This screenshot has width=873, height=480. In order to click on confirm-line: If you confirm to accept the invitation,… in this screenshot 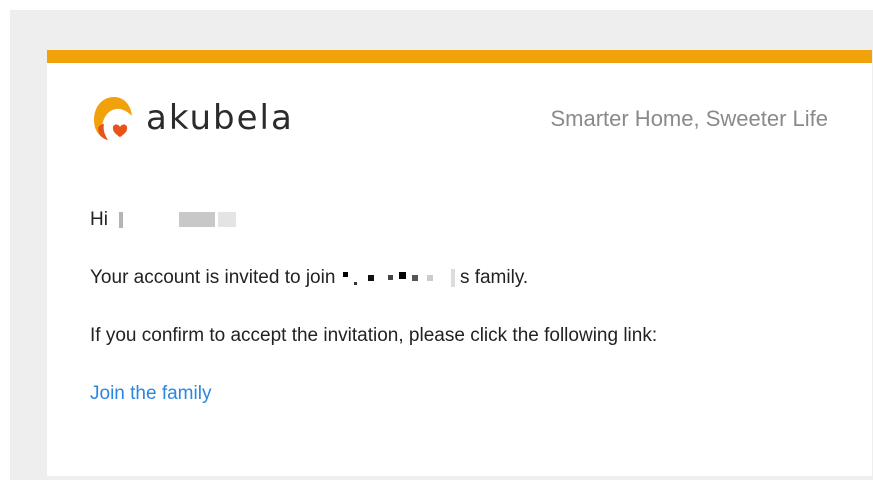, I will do `click(374, 335)`.